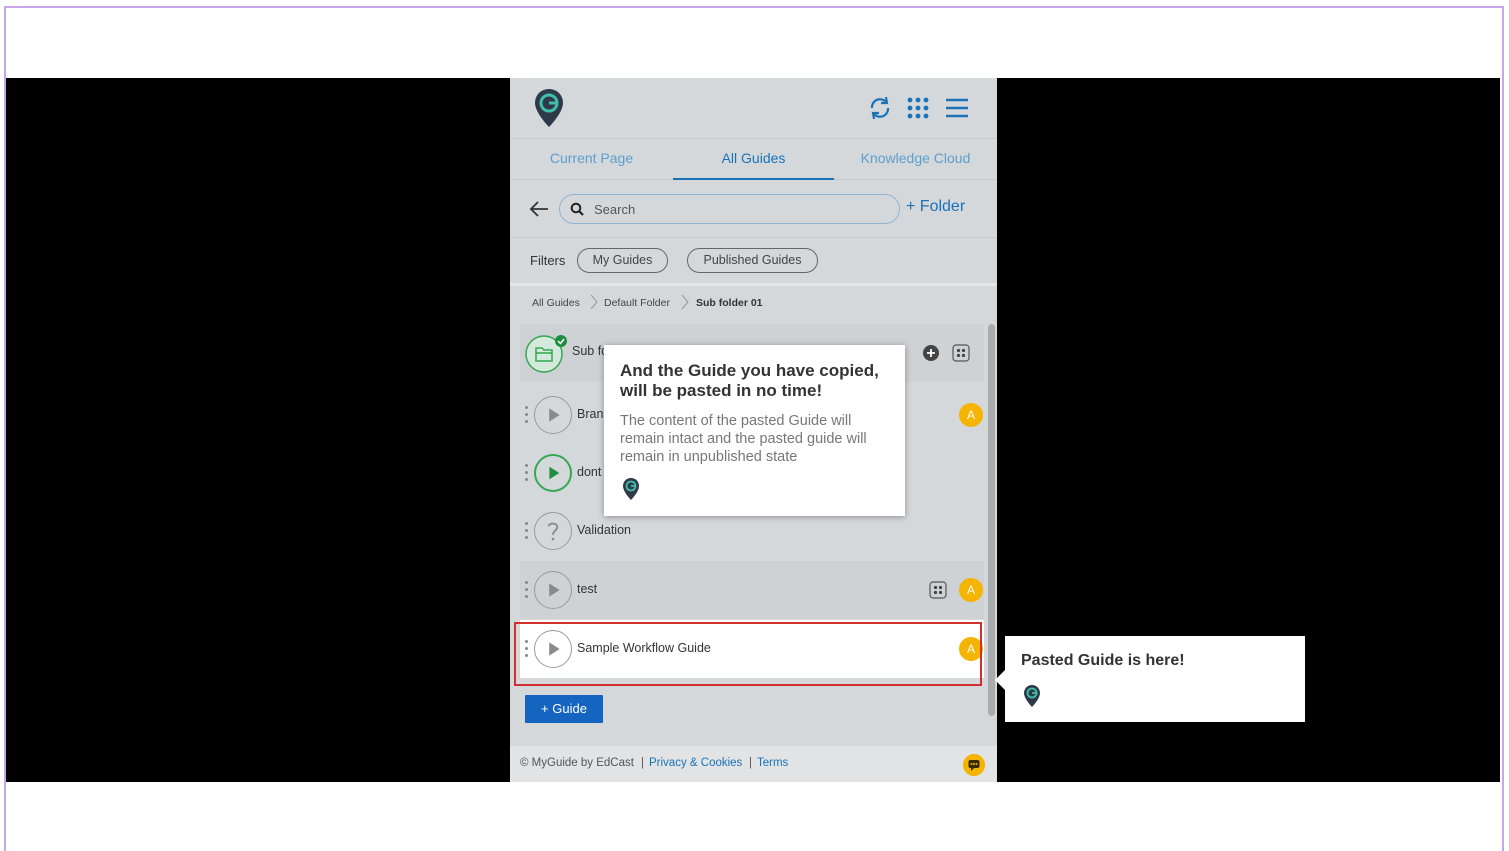  I want to click on footer-copyright: © MyGuide by EdCast, so click(577, 763).